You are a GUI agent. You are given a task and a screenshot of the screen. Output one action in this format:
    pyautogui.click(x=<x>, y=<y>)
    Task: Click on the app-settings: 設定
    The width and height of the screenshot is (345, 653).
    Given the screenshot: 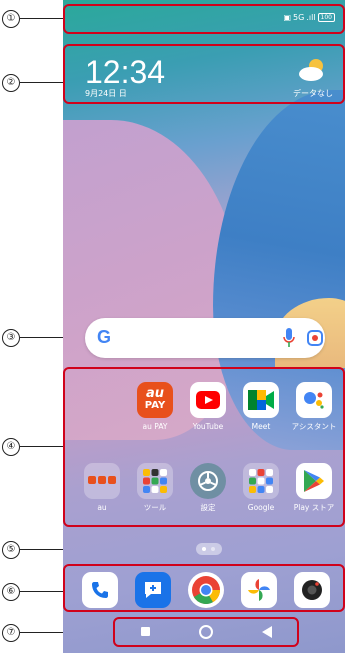 What is the action you would take?
    pyautogui.click(x=208, y=488)
    